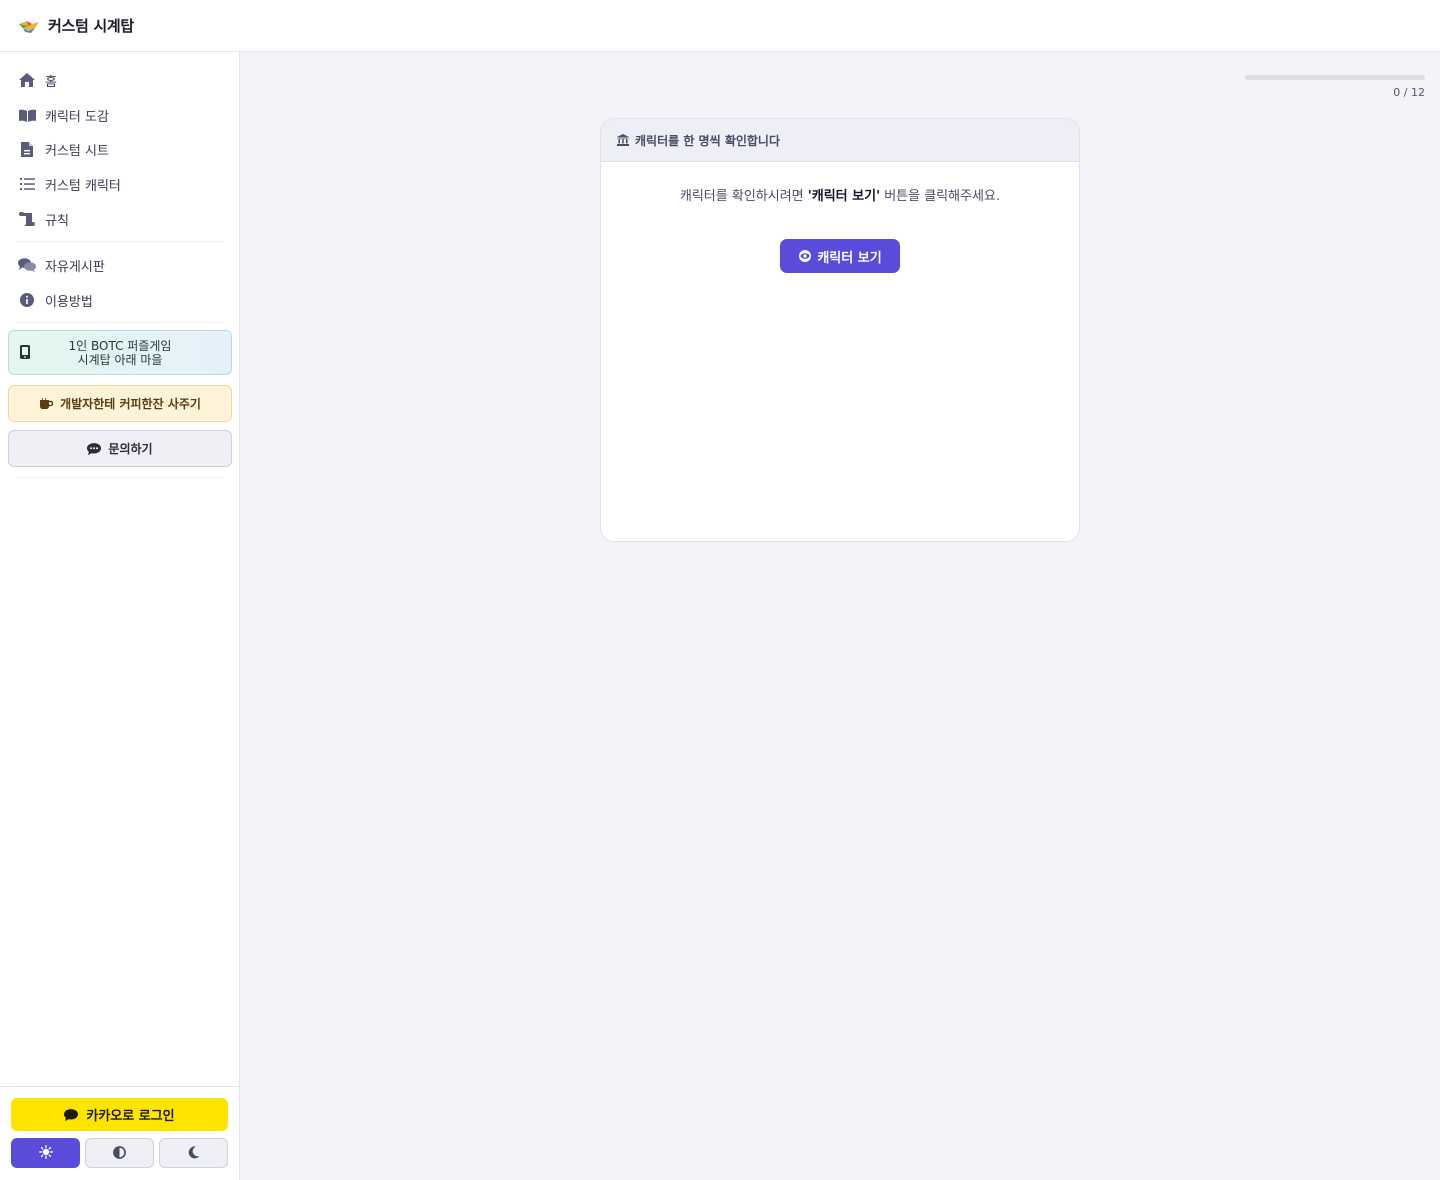 Image resolution: width=1440 pixels, height=1180 pixels. I want to click on speech-bubble-icon, so click(71, 1114).